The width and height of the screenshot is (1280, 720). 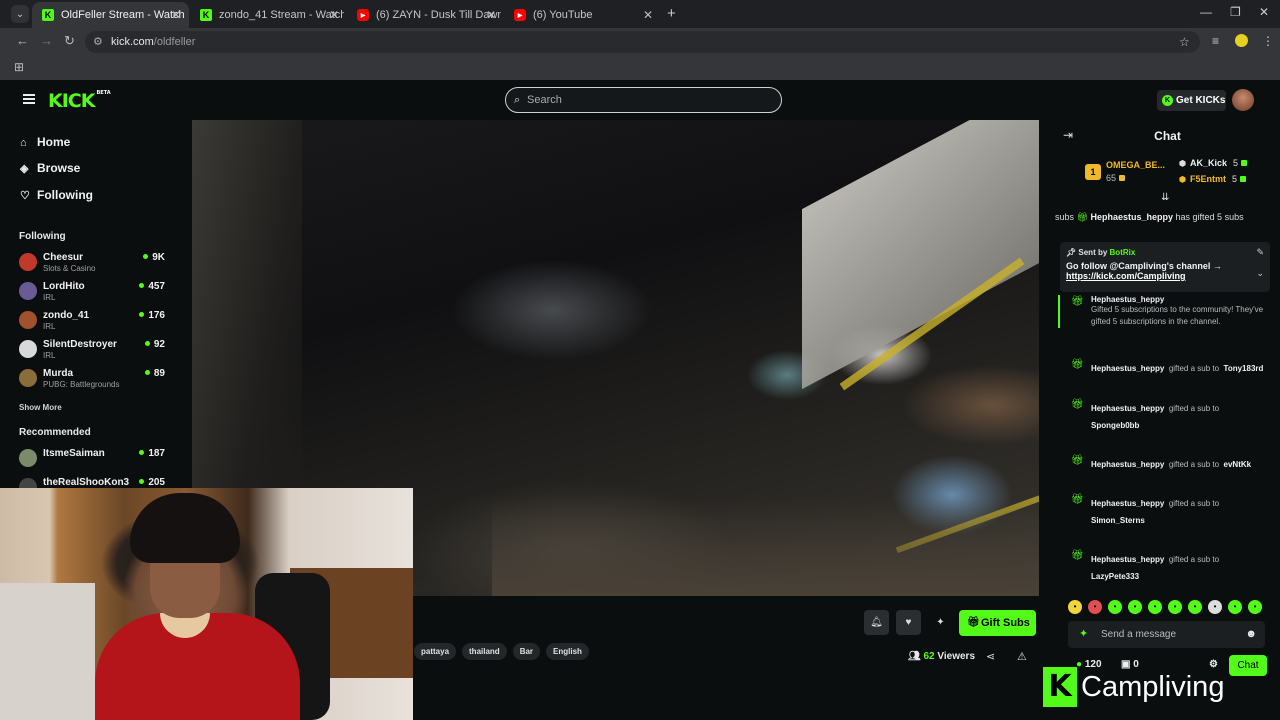 I want to click on bookmark-star-icon: ☆, so click(x=1184, y=42).